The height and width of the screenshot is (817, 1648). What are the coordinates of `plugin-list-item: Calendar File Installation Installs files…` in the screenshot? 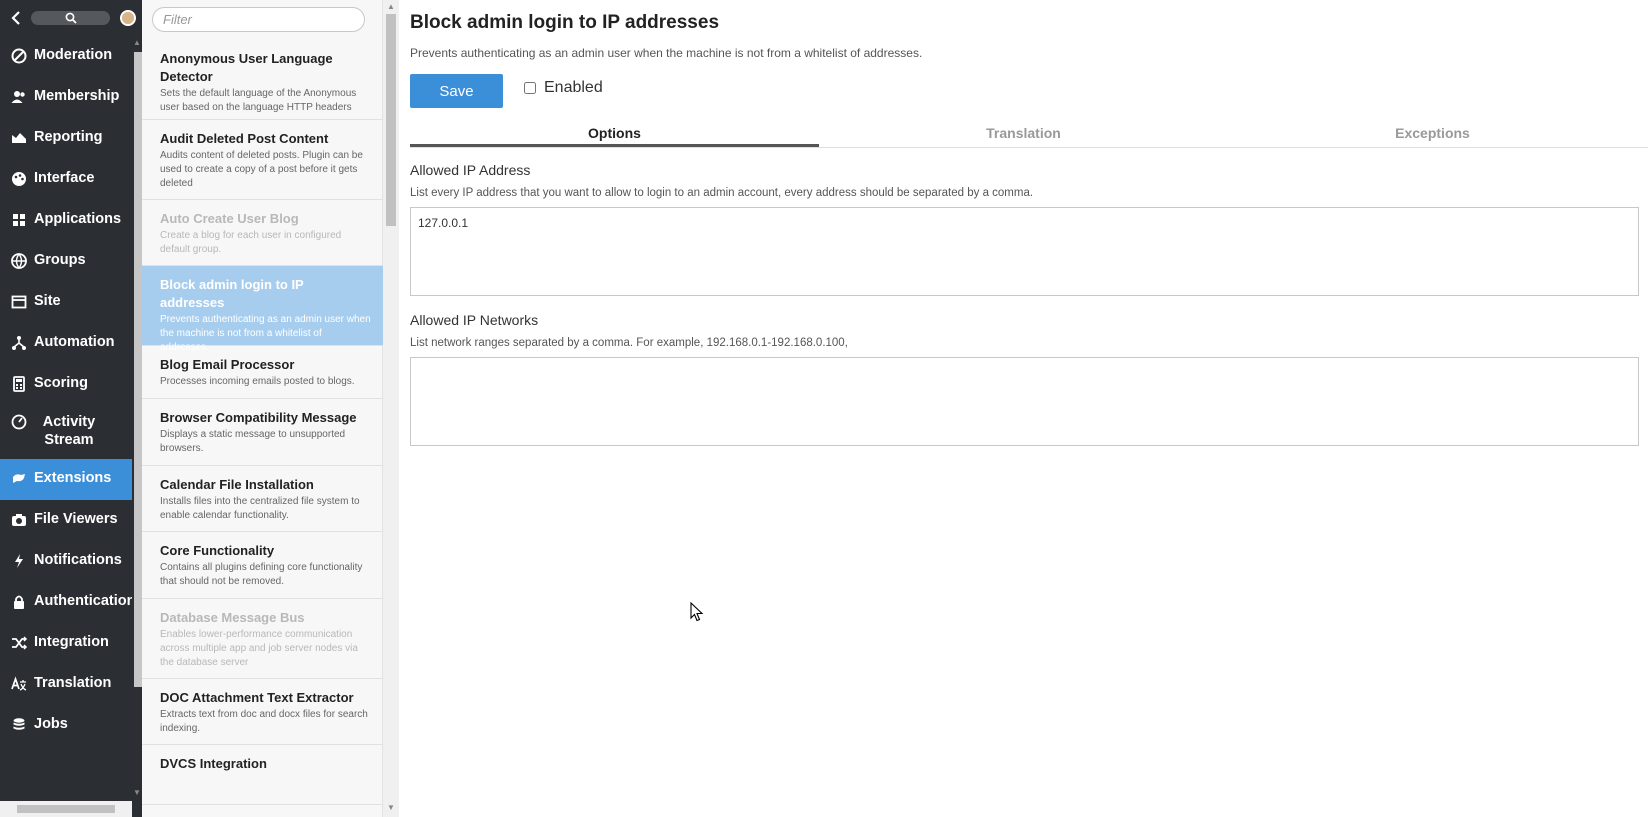 It's located at (262, 499).